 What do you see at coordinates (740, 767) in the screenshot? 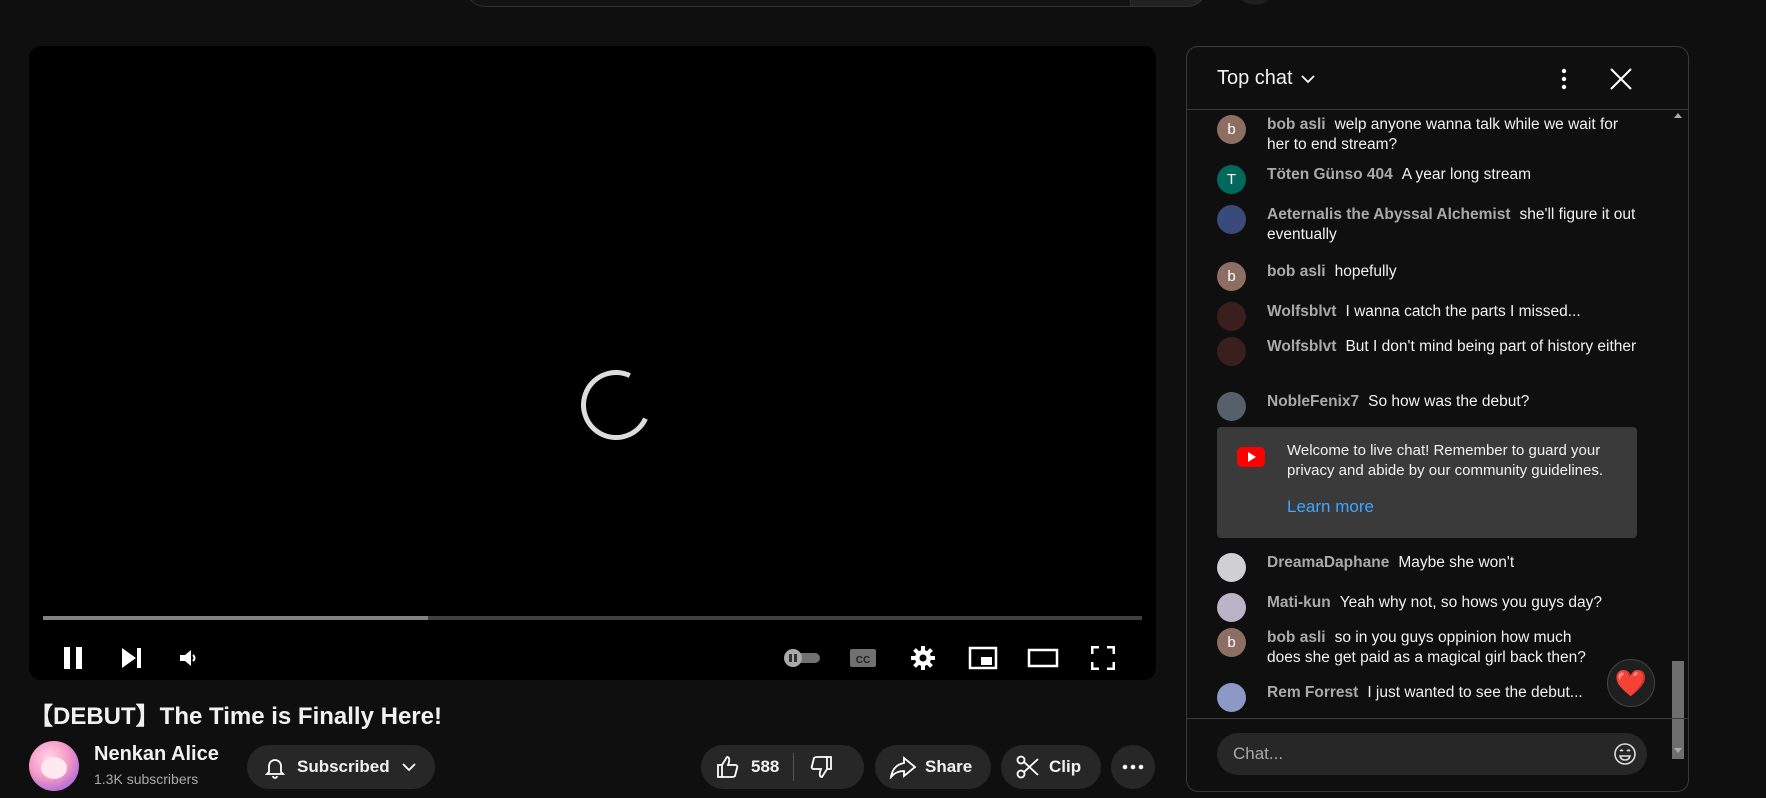
I see `like-button: 588` at bounding box center [740, 767].